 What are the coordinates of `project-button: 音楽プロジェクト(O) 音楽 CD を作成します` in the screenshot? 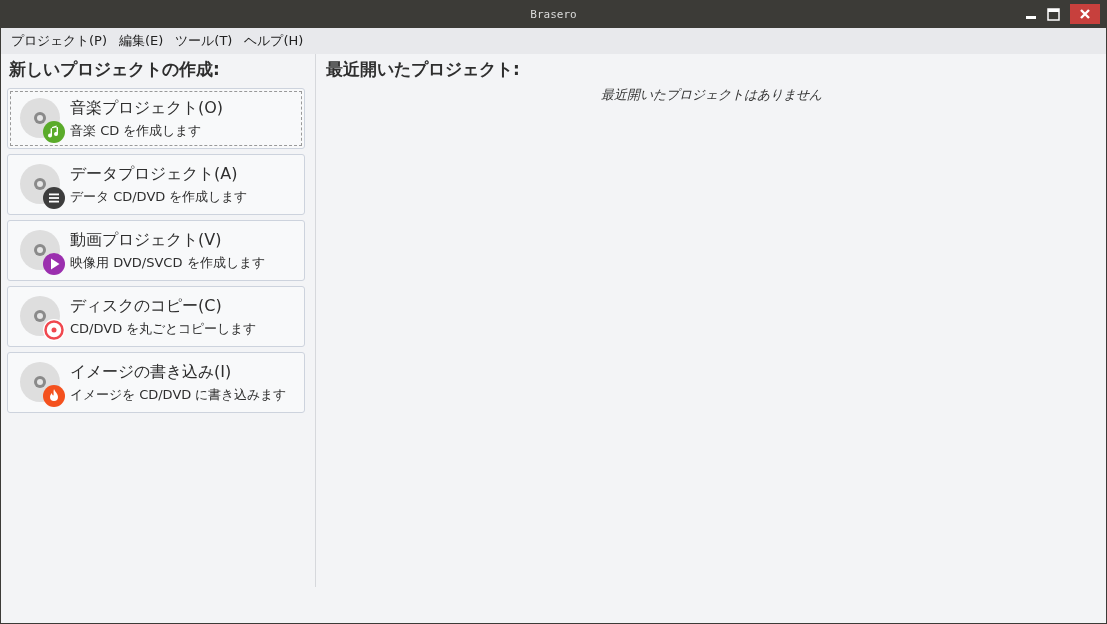 It's located at (156, 118).